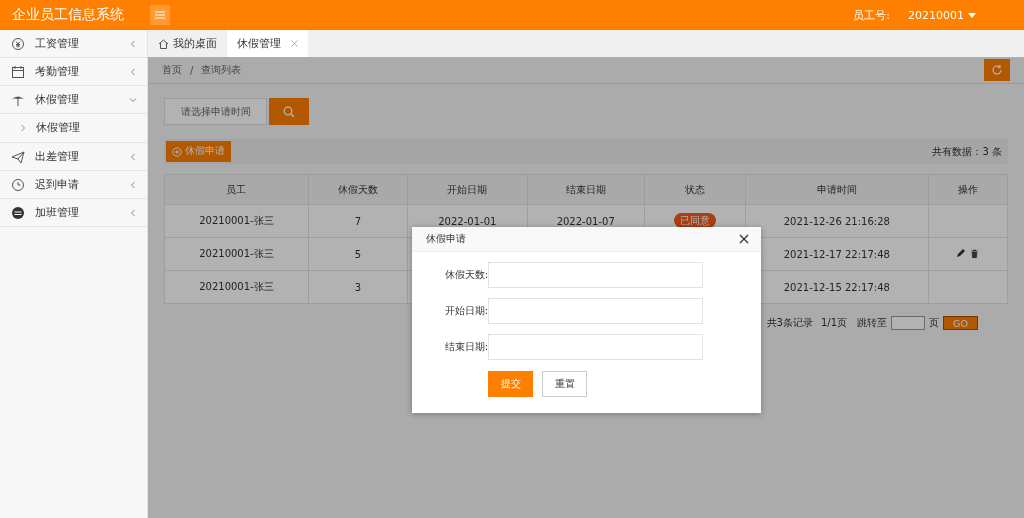  I want to click on employee-id-label: 员工号:, so click(871, 15).